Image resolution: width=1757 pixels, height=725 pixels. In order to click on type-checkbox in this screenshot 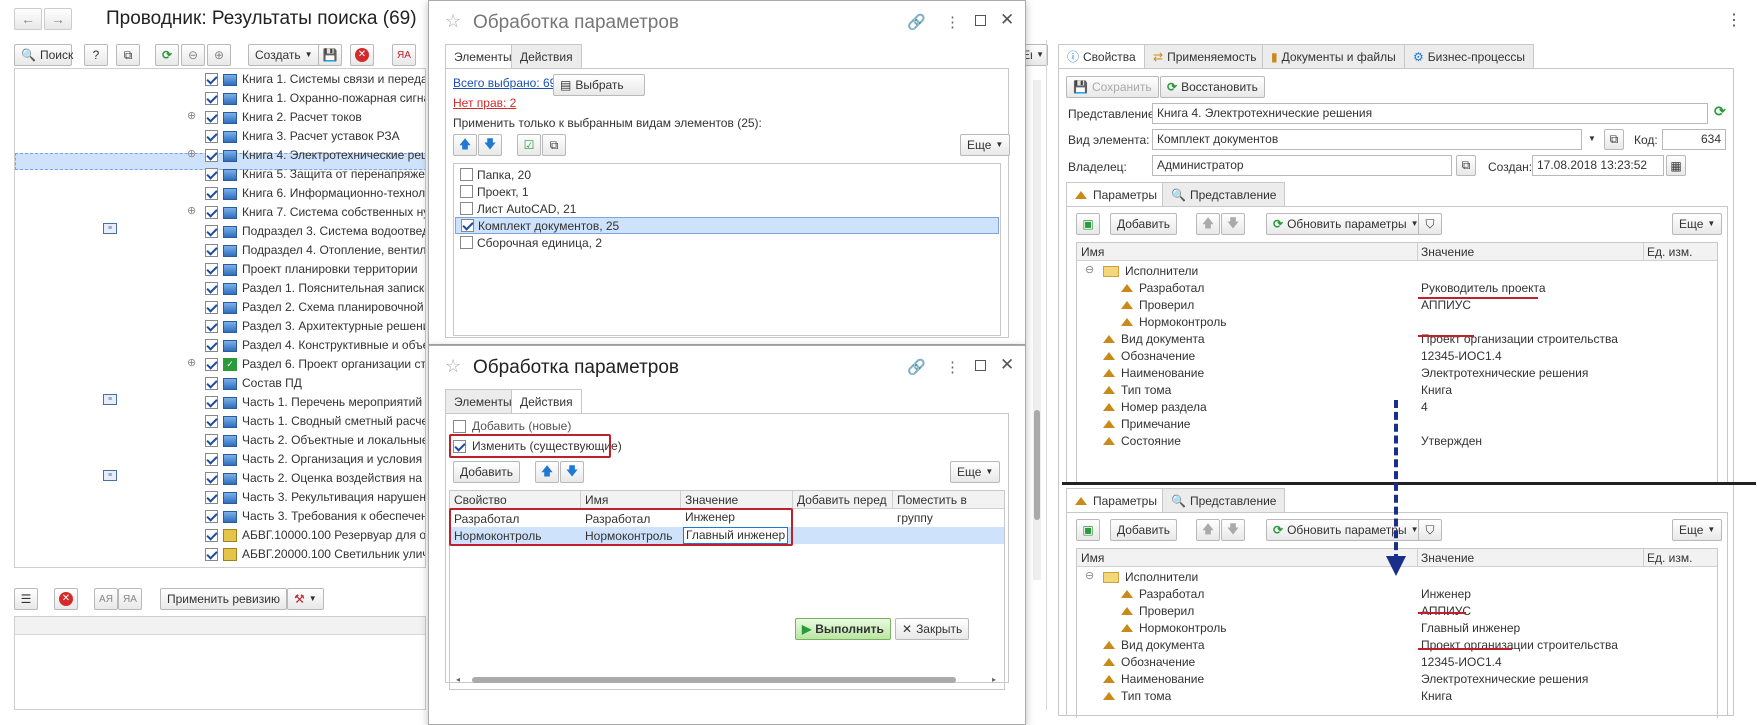, I will do `click(466, 174)`.